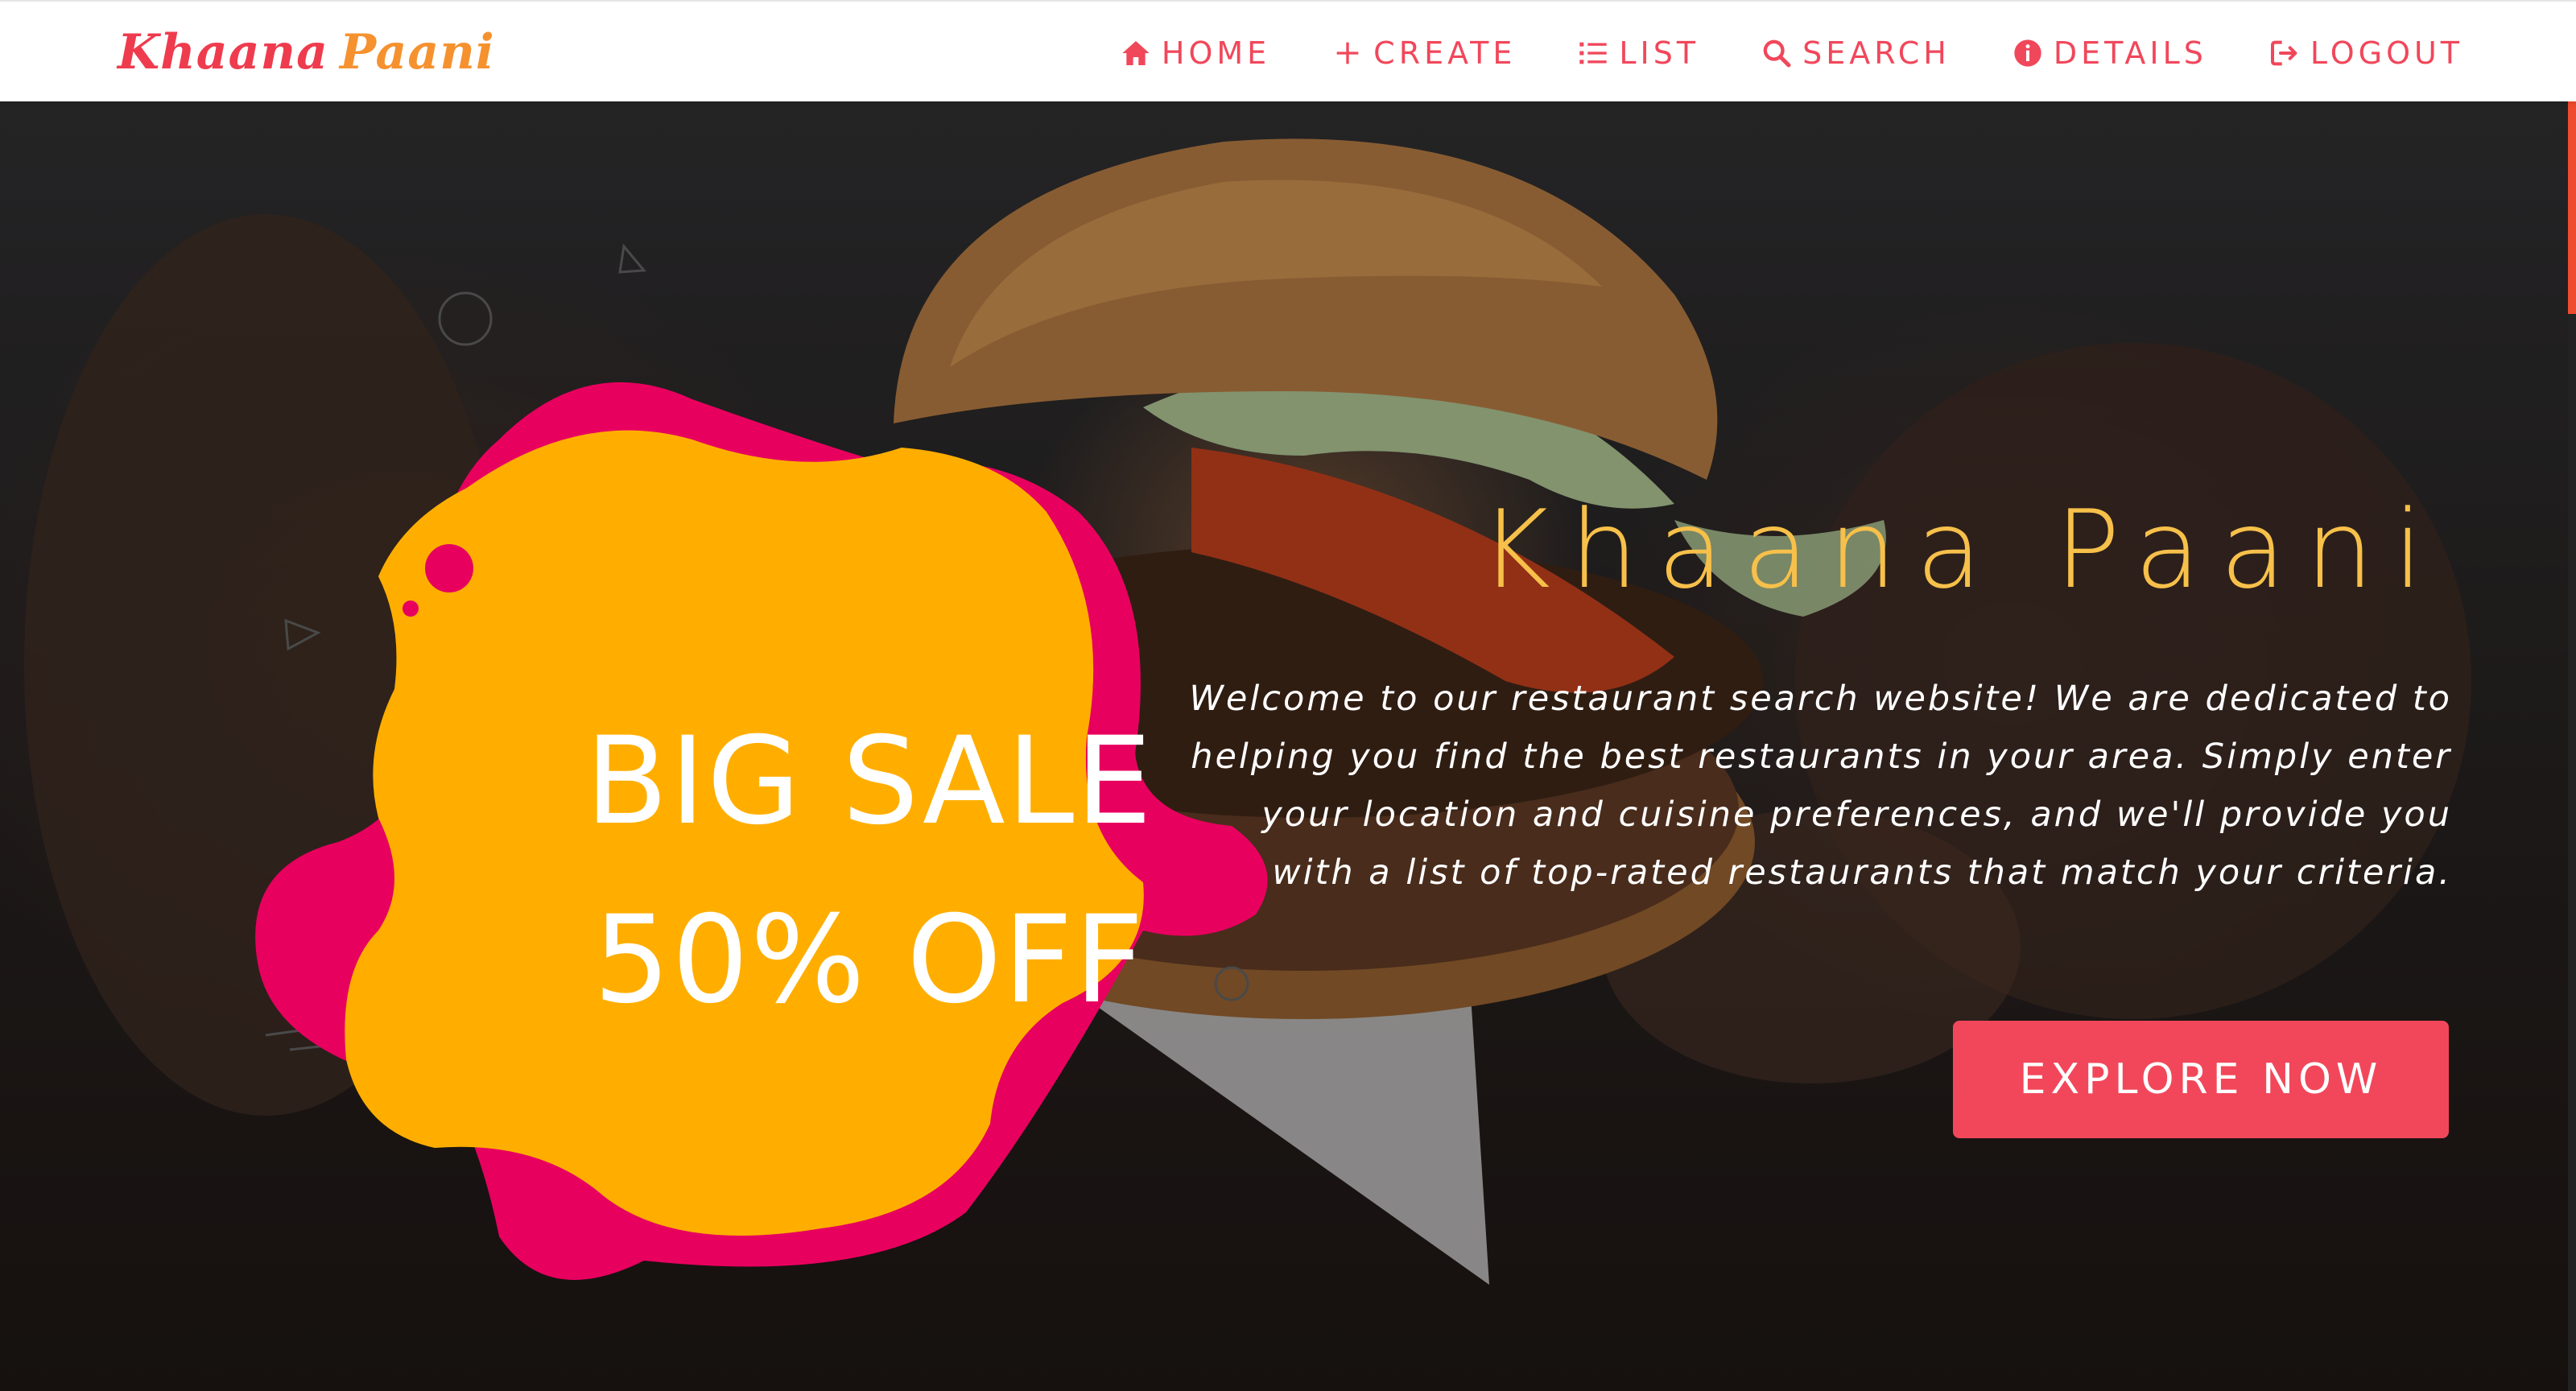  Describe the element at coordinates (1445, 53) in the screenshot. I see `nav-create-label: CREATE` at that location.